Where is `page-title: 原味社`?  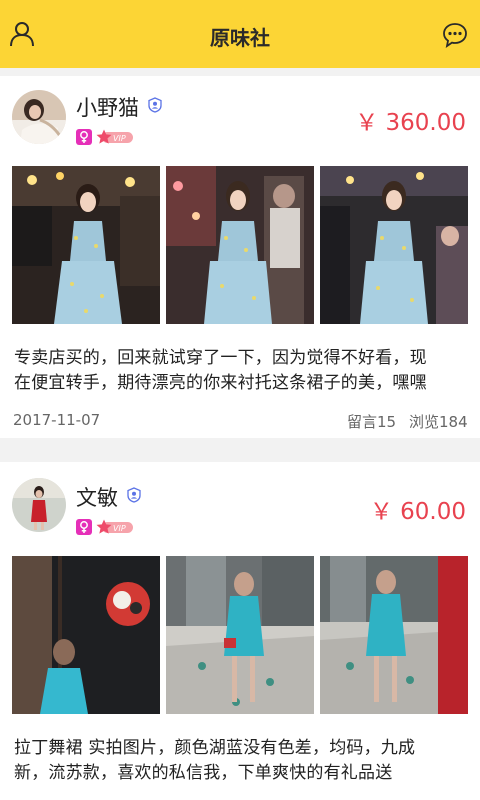
page-title: 原味社 is located at coordinates (240, 38).